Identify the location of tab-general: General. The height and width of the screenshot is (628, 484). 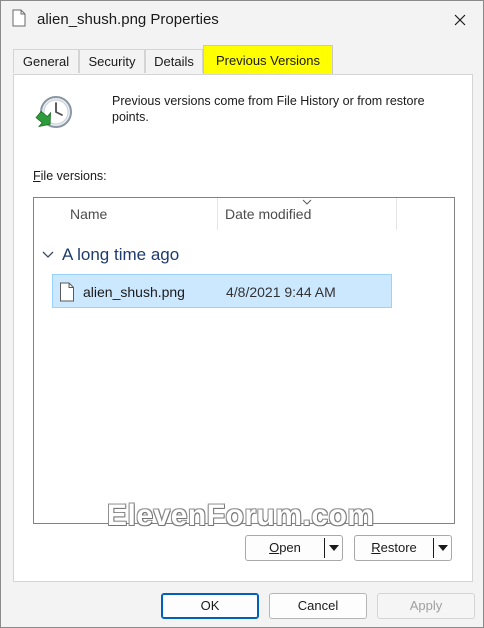
(46, 61).